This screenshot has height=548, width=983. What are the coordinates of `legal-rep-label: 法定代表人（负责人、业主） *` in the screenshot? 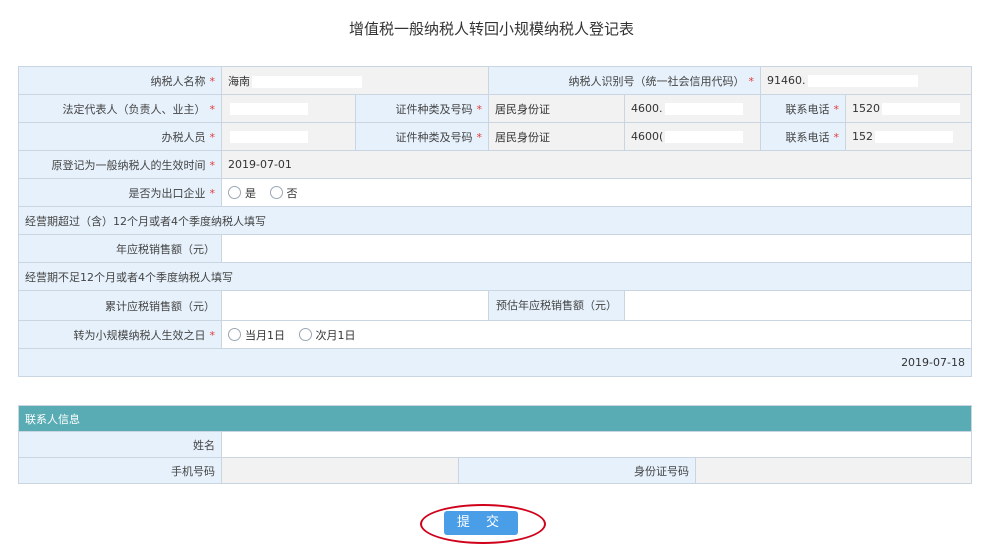 It's located at (120, 108).